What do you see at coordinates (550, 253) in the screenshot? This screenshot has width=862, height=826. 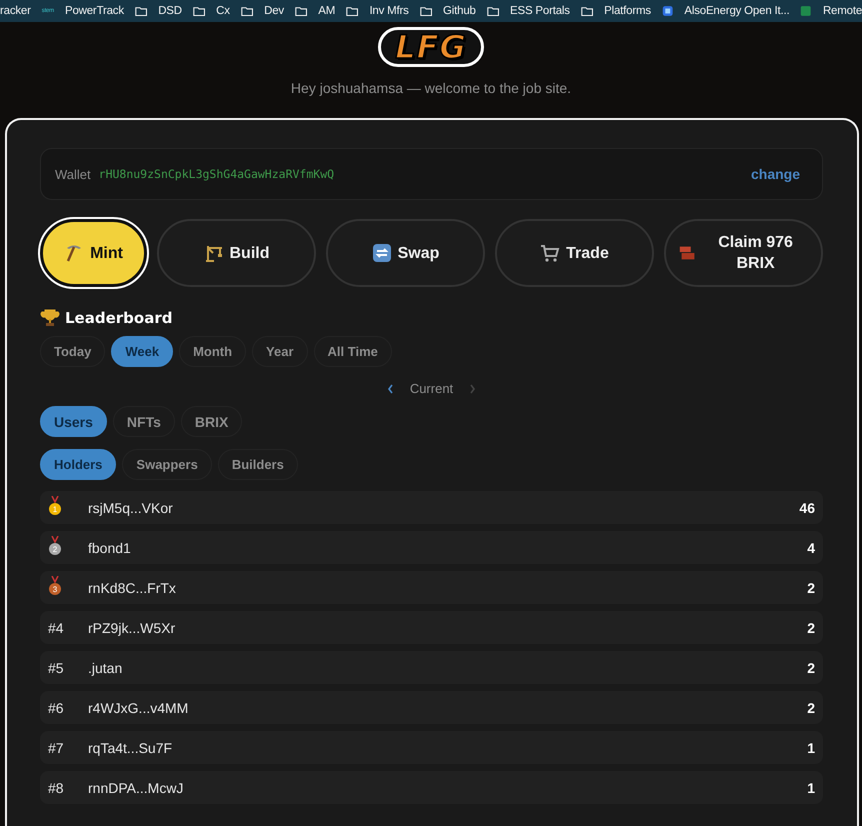 I see `cart-icon` at bounding box center [550, 253].